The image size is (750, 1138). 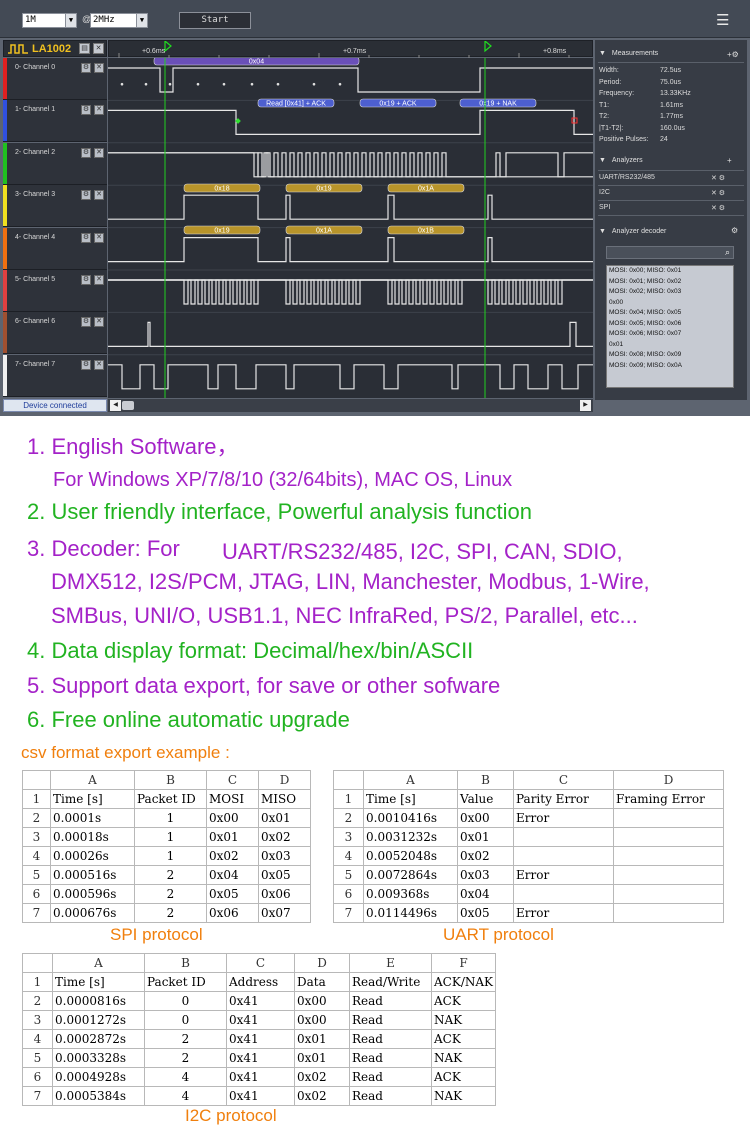 I want to click on samples-select: 1M ▼, so click(x=49, y=20).